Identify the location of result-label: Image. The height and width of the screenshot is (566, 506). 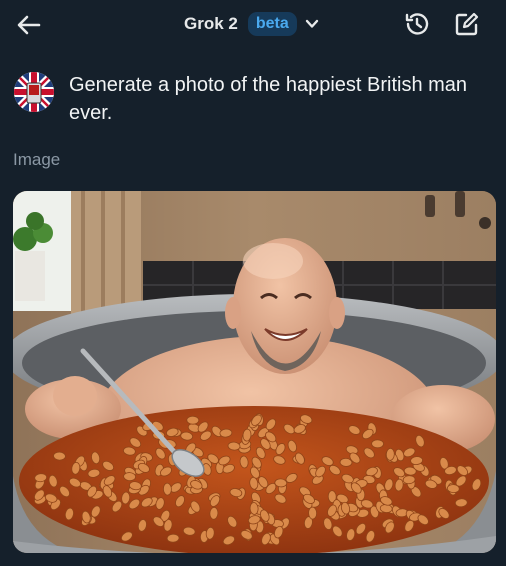
(37, 159).